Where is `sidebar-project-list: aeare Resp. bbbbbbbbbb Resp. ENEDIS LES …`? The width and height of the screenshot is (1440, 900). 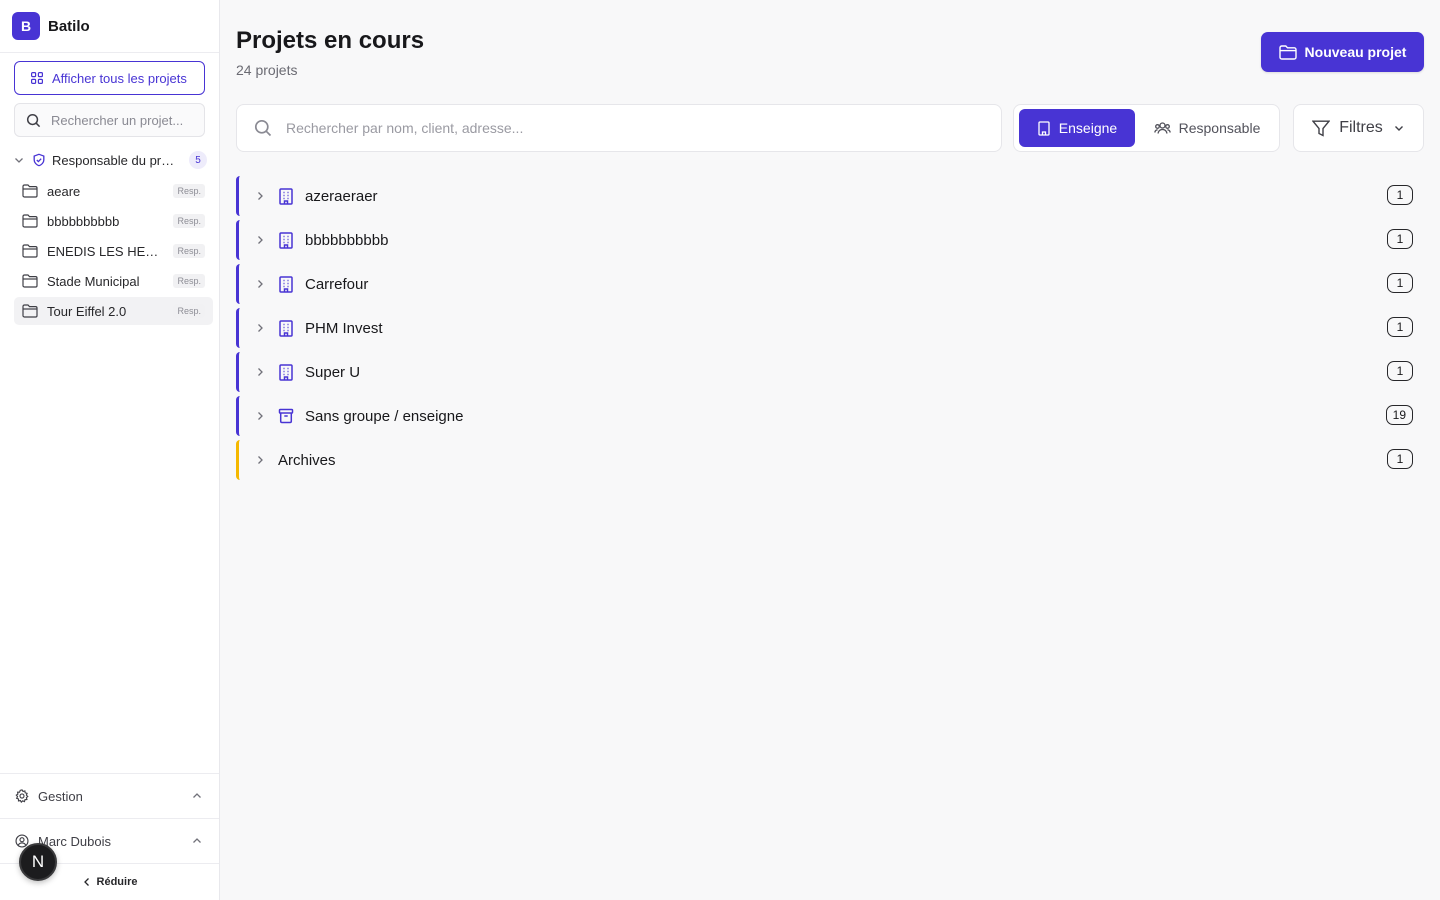 sidebar-project-list: aeare Resp. bbbbbbbbbb Resp. ENEDIS LES … is located at coordinates (113, 252).